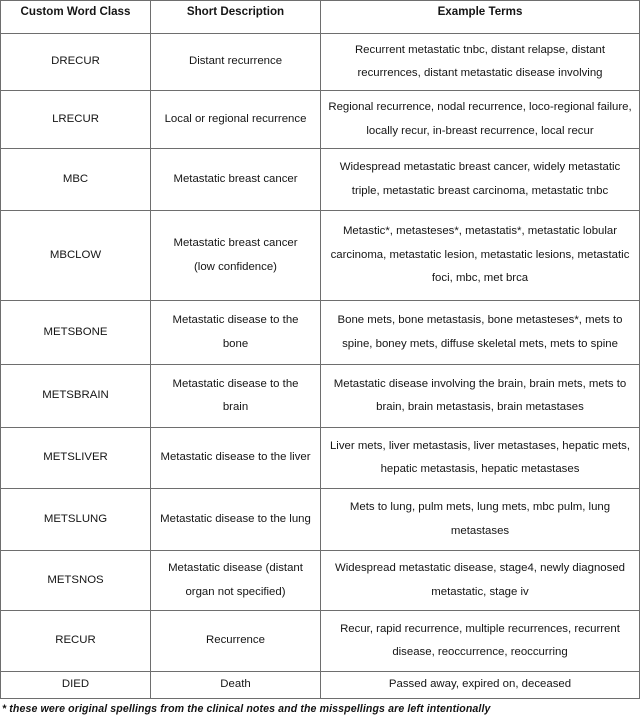 The image size is (640, 719). I want to click on example-terms-line: disease, reoccurrence, reoccurring, so click(480, 652).